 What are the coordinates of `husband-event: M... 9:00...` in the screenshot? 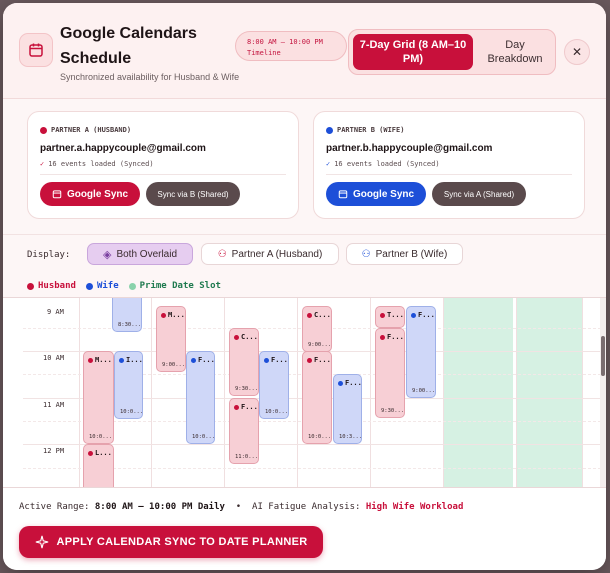 It's located at (171, 339).